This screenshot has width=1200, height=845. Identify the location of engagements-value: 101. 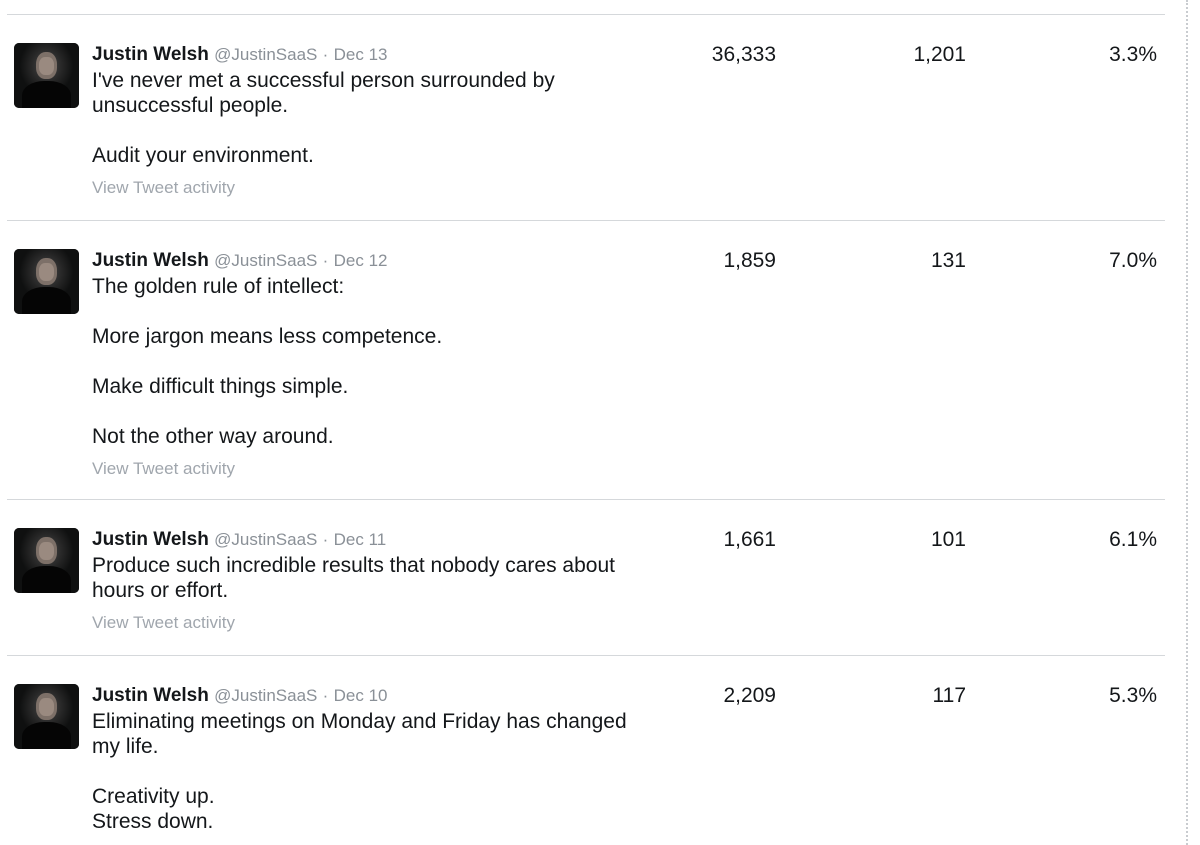
(948, 539).